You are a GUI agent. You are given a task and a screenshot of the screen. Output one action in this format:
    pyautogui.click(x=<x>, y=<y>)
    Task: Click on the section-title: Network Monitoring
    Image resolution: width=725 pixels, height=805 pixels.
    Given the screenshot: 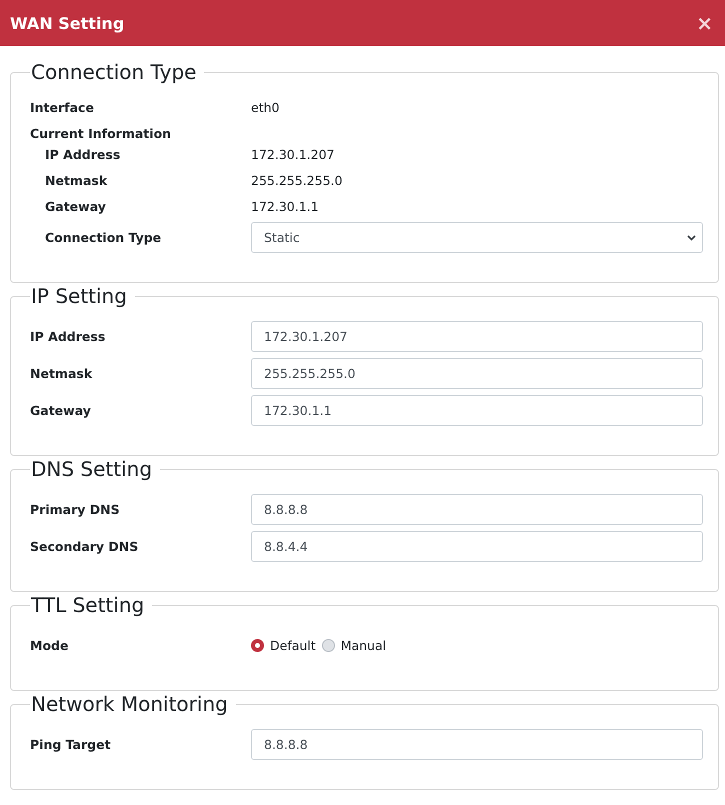 What is the action you would take?
    pyautogui.click(x=129, y=704)
    